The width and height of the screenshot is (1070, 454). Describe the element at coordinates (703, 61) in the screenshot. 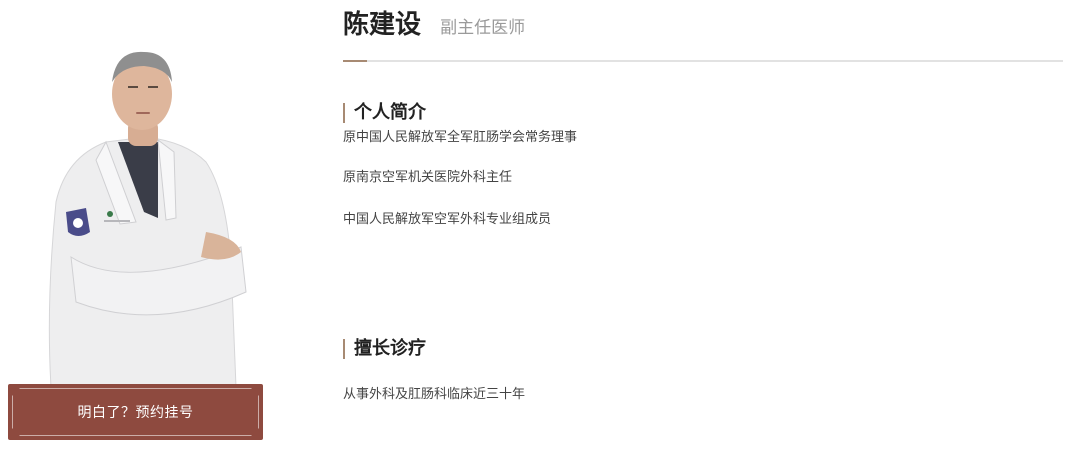

I see `header-divider` at that location.